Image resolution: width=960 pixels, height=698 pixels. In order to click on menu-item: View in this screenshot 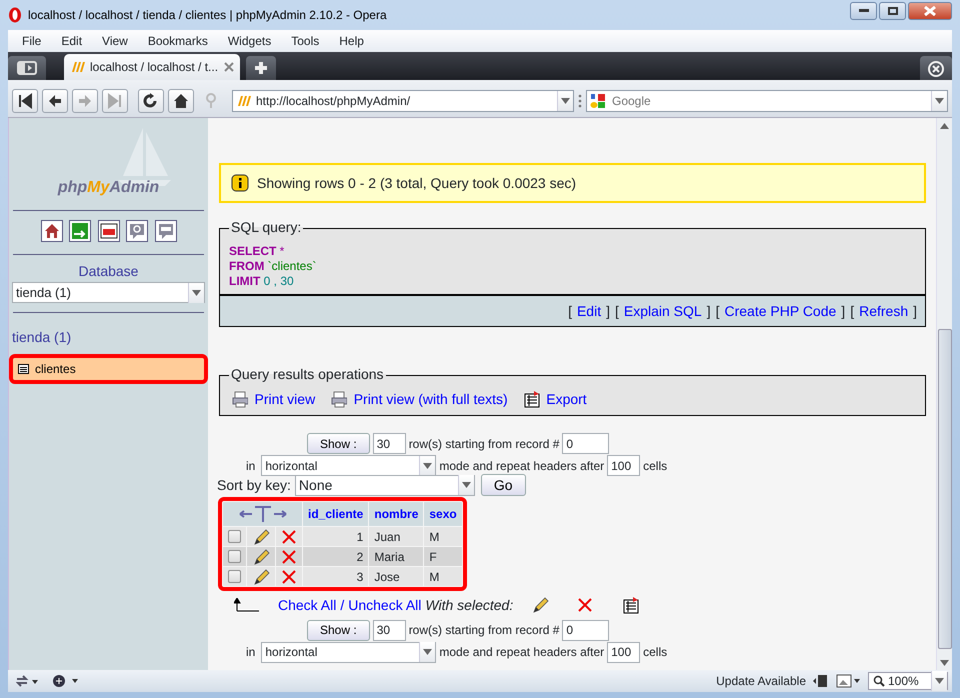, I will do `click(115, 41)`.